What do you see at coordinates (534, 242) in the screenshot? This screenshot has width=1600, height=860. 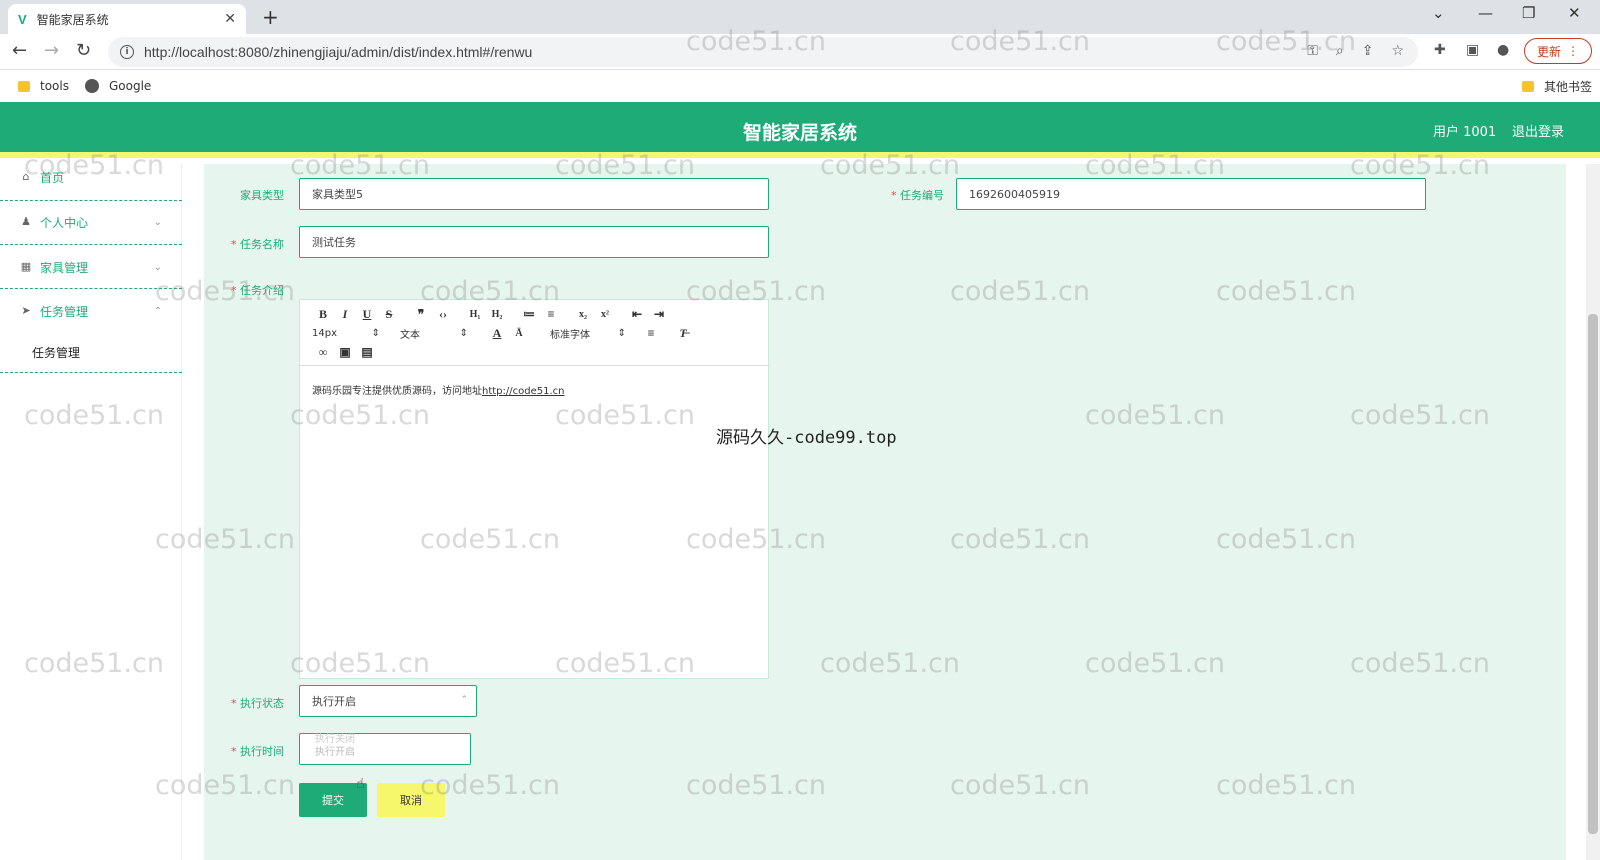 I see `task-name-input: 测试任务` at bounding box center [534, 242].